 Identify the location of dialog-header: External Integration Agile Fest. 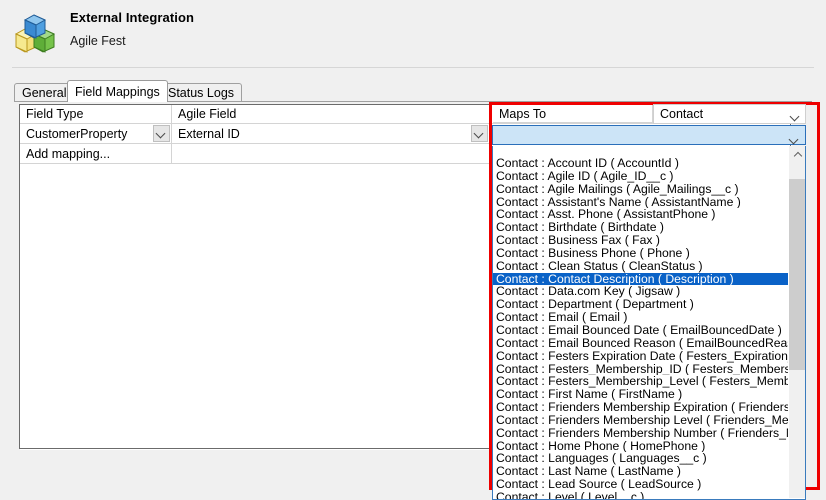
(413, 34).